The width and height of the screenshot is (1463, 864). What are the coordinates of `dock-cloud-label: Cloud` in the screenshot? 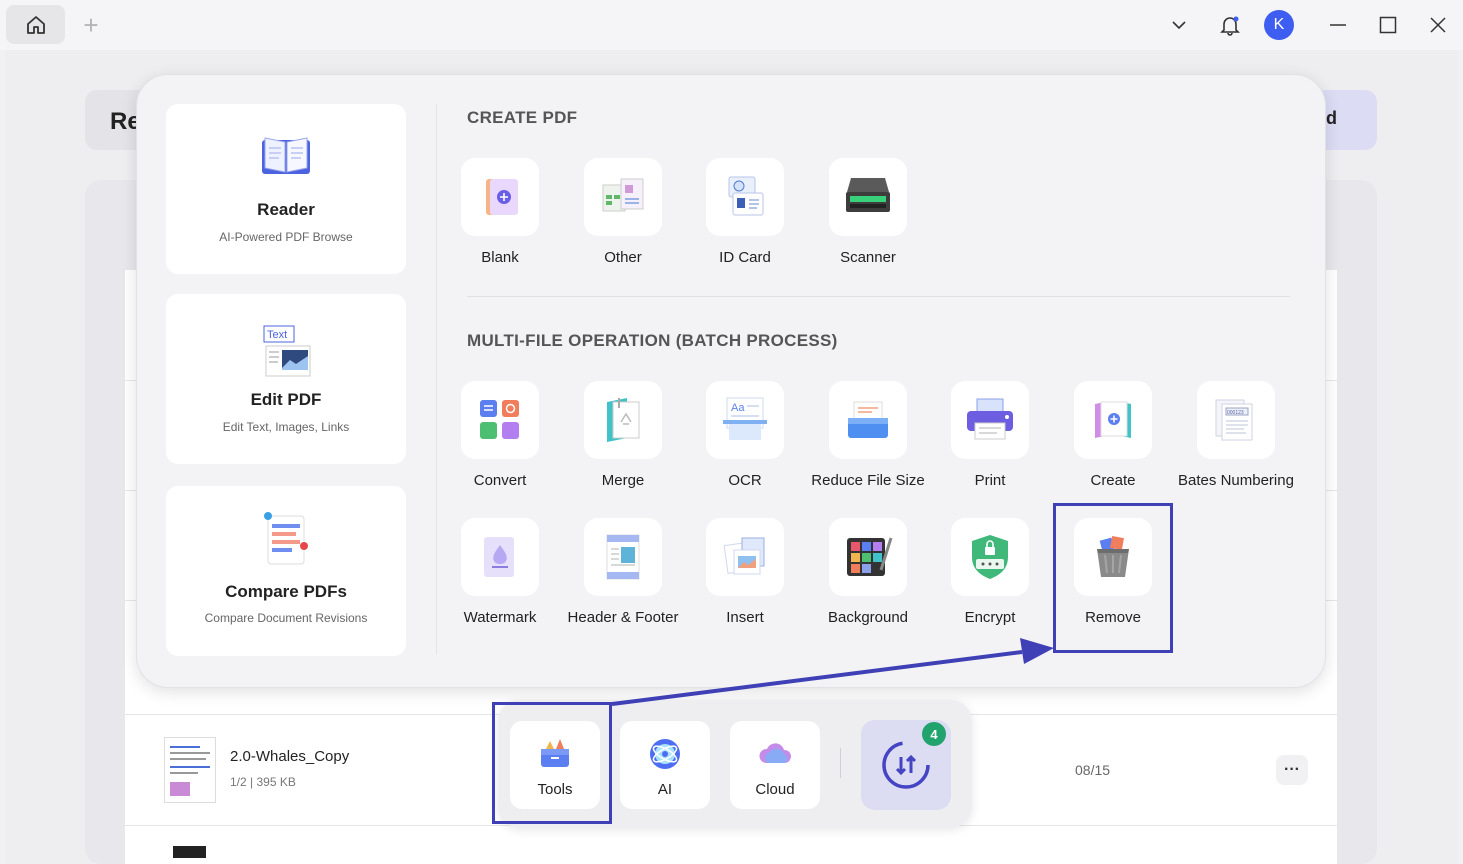 It's located at (775, 789).